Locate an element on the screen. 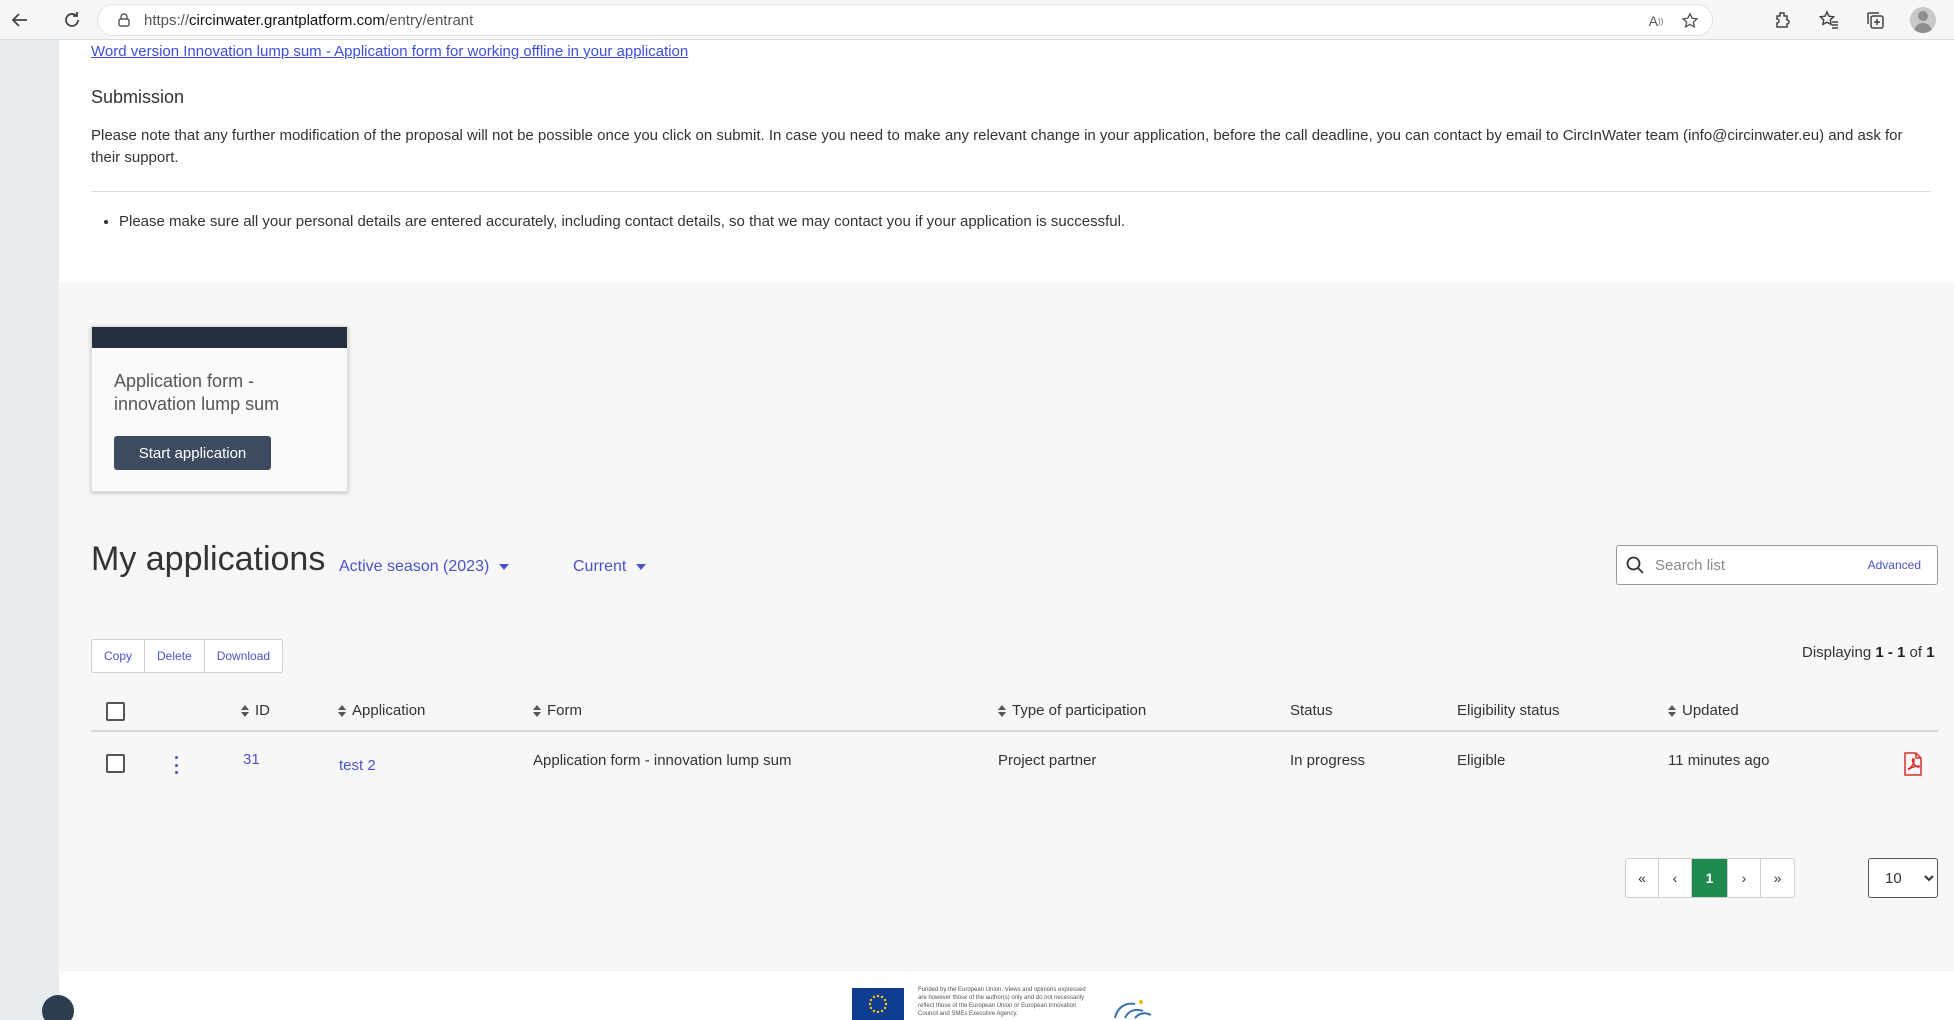 This screenshot has width=1954, height=1020. column-id: ID is located at coordinates (255, 710).